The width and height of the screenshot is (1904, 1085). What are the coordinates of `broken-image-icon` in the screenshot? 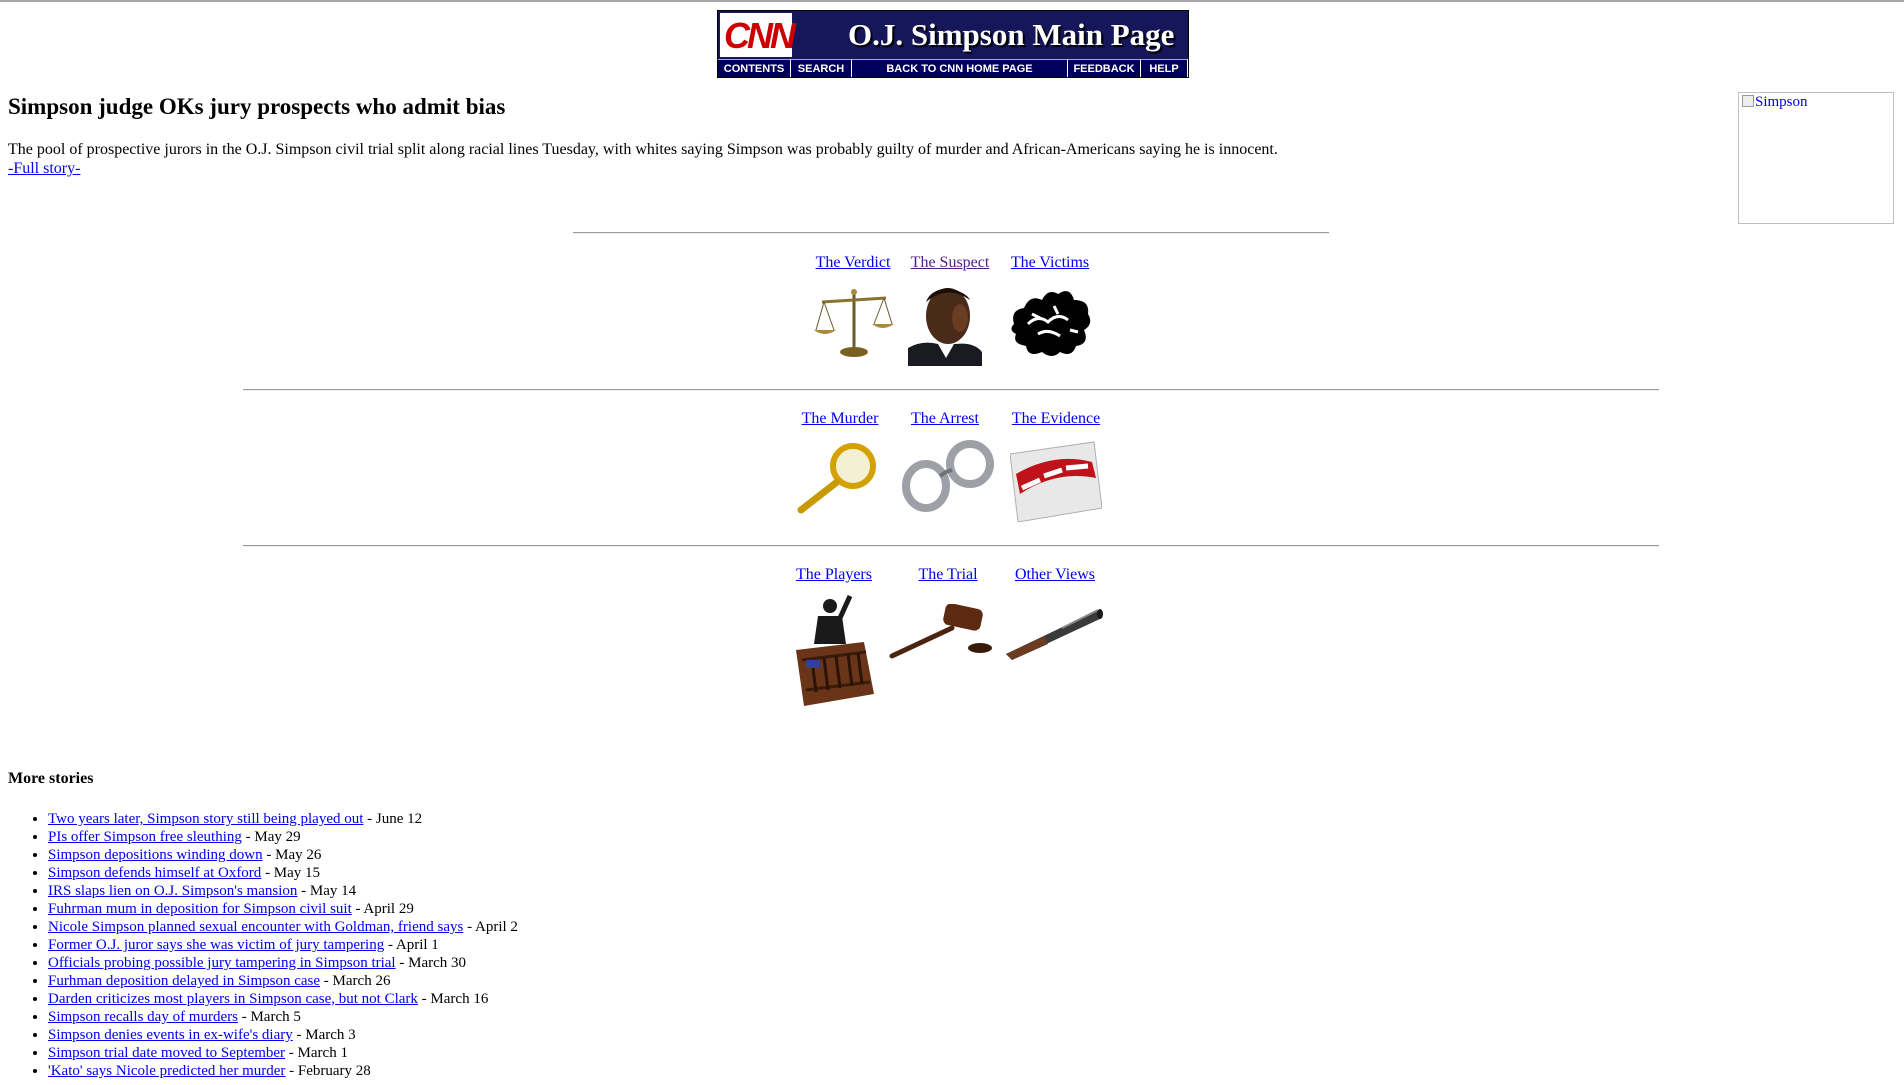 It's located at (1748, 101).